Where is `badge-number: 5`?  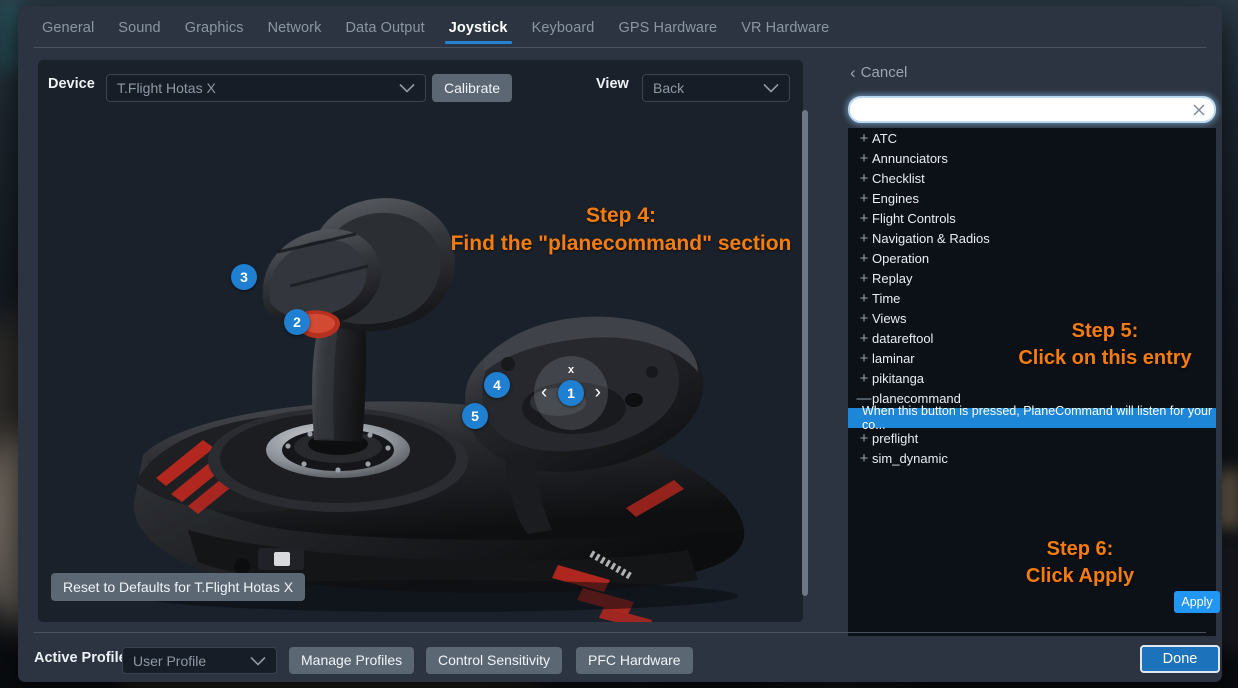 badge-number: 5 is located at coordinates (475, 416).